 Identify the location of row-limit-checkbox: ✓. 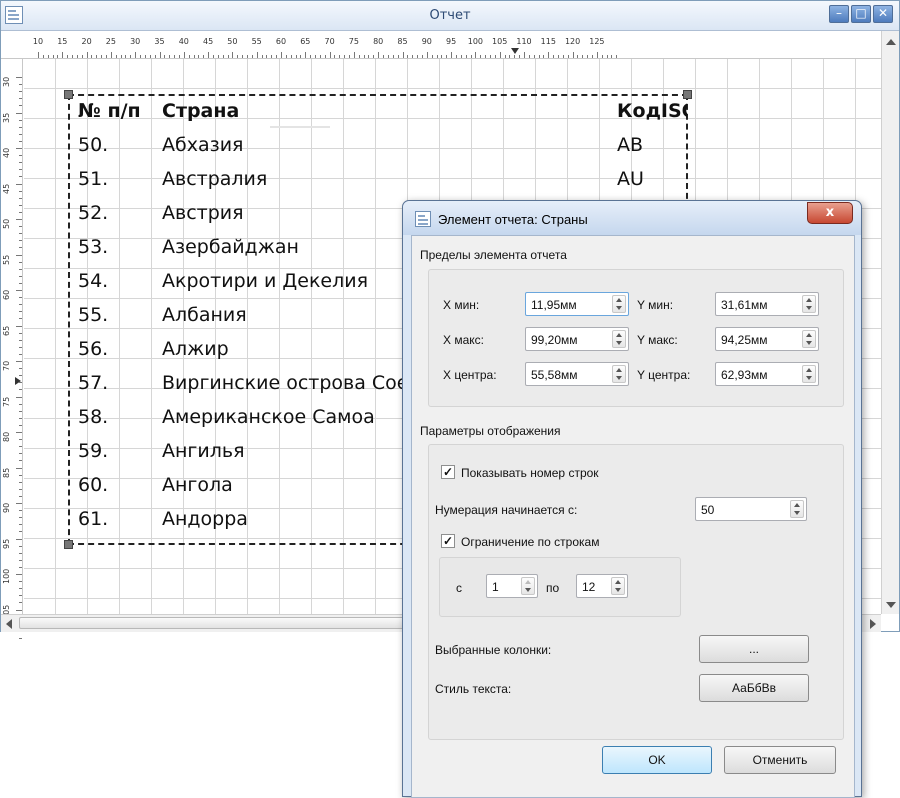
(448, 541).